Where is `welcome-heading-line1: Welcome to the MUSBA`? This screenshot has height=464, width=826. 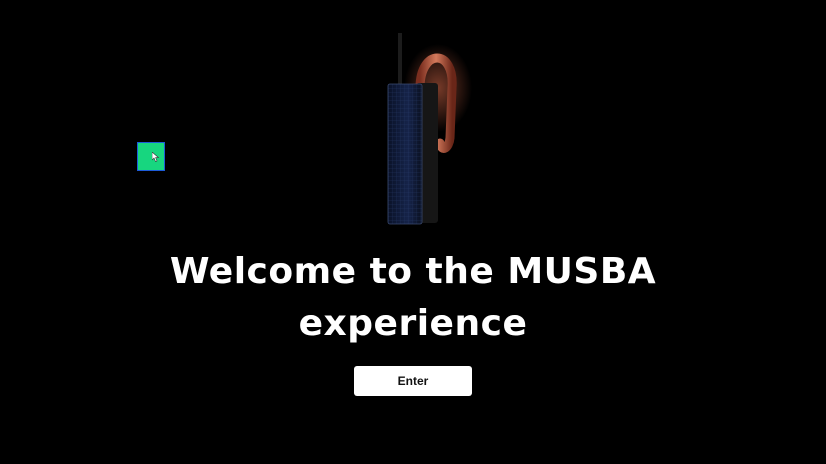
welcome-heading-line1: Welcome to the MUSBA is located at coordinates (413, 271).